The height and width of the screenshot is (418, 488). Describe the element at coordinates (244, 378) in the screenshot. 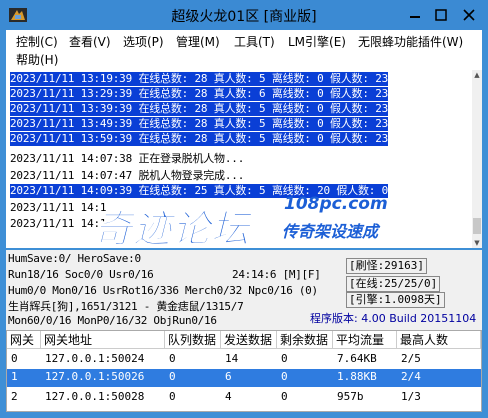

I see `table-row-selected: 1 127.0.0.1:50026 0 6 0 1.88KB 2/4` at that location.